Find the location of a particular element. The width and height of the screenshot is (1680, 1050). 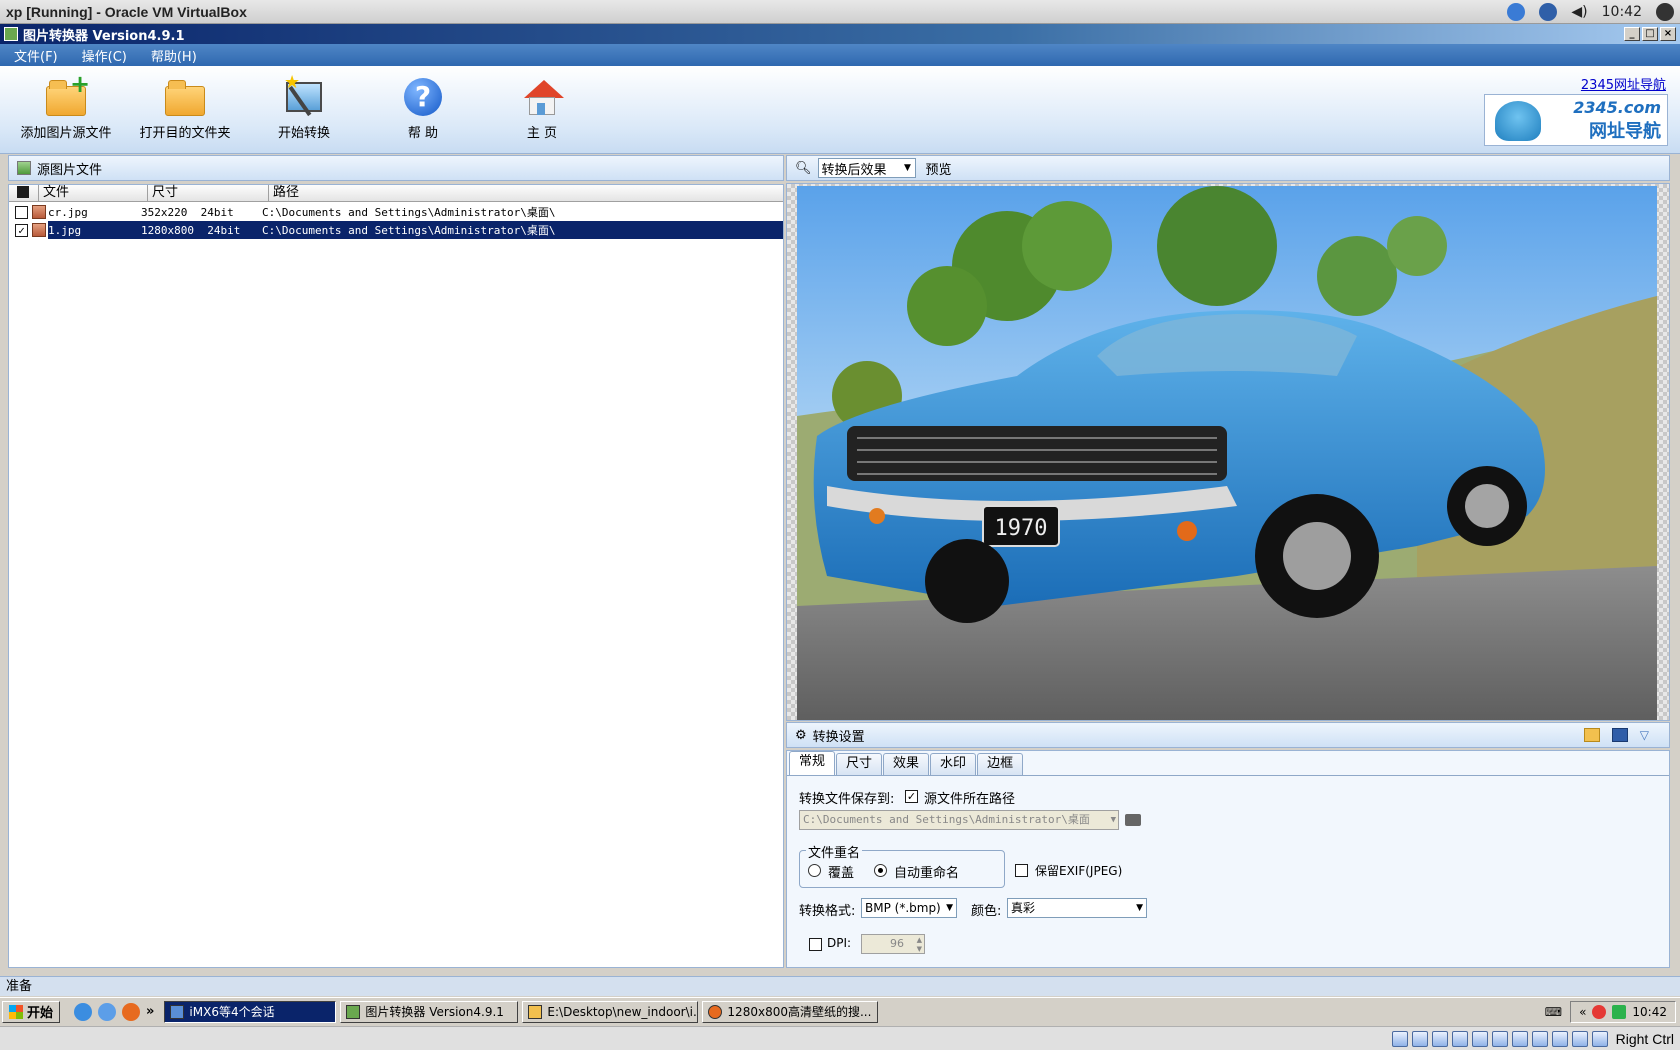

system-tray: « 10:42 is located at coordinates (1623, 1011).